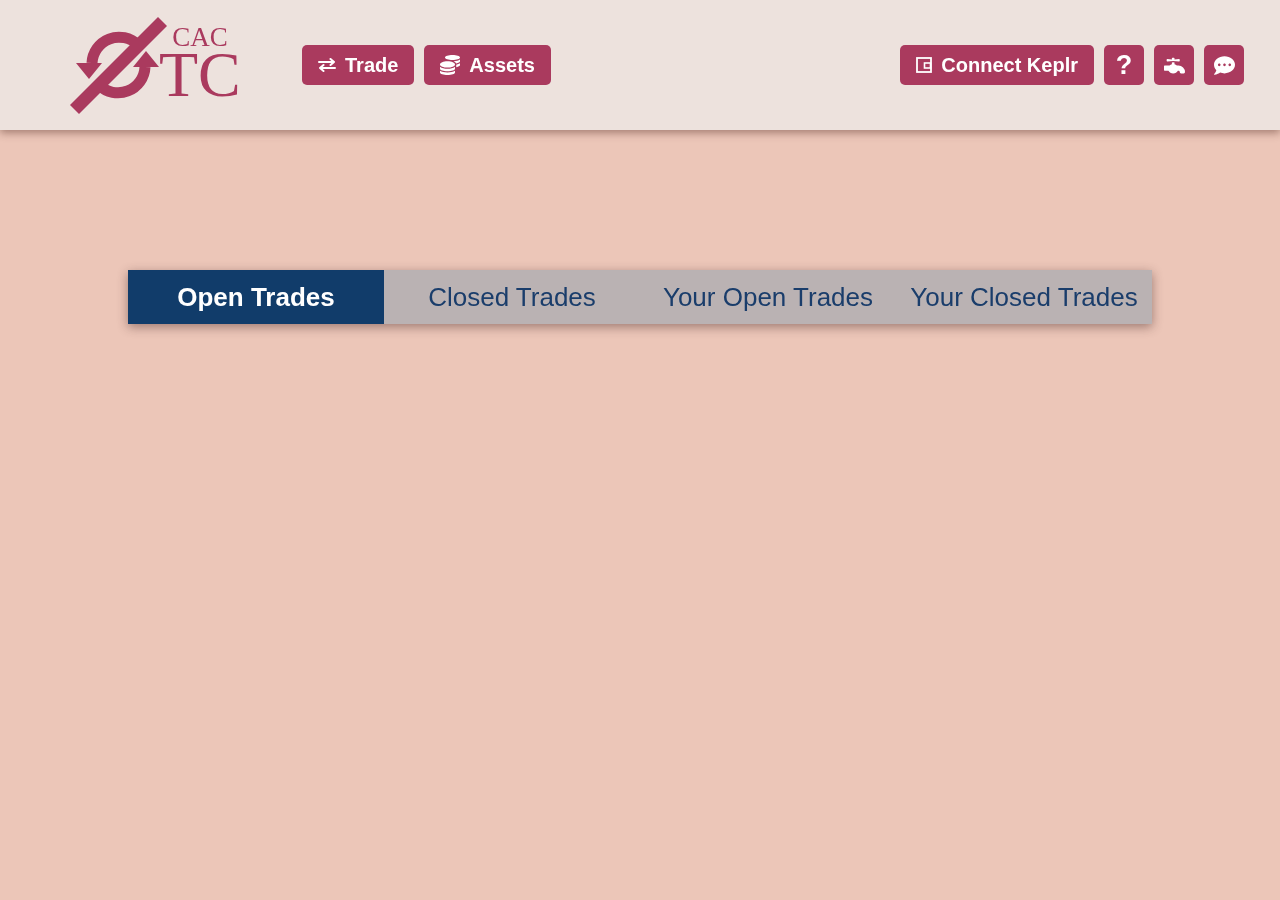 The width and height of the screenshot is (1280, 900). What do you see at coordinates (450, 65) in the screenshot?
I see `coins-icon` at bounding box center [450, 65].